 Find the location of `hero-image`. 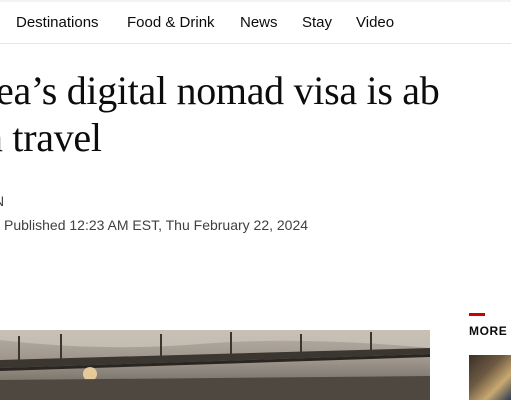

hero-image is located at coordinates (215, 365).